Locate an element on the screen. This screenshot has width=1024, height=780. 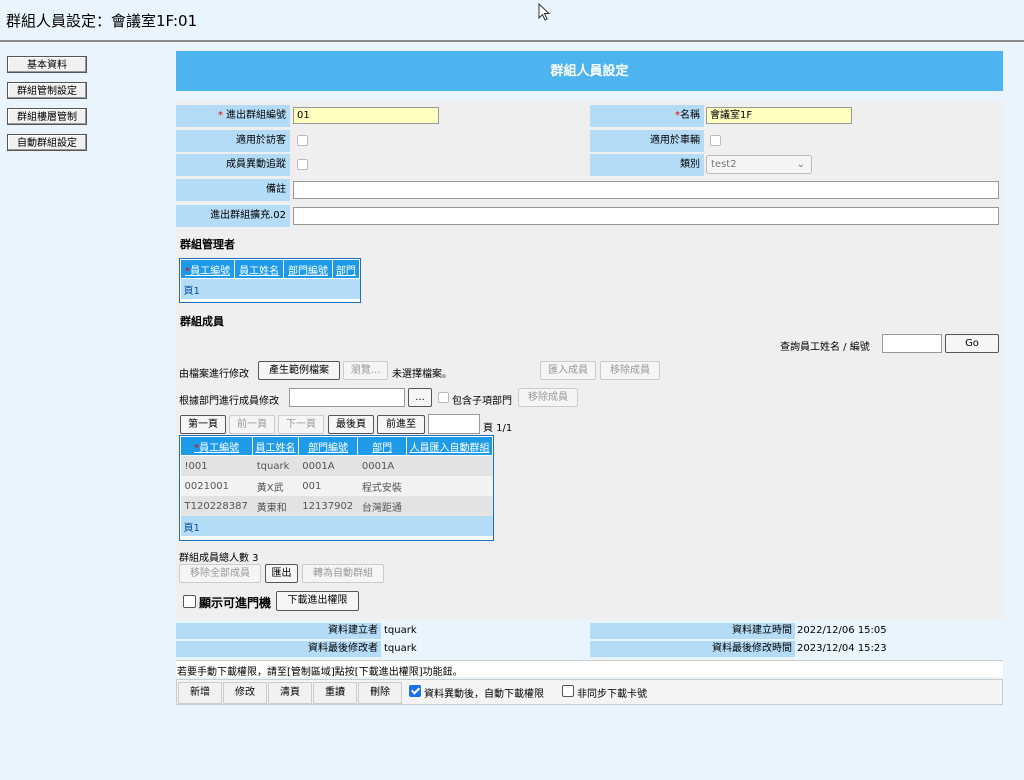
creator-value: tquark is located at coordinates (400, 630).